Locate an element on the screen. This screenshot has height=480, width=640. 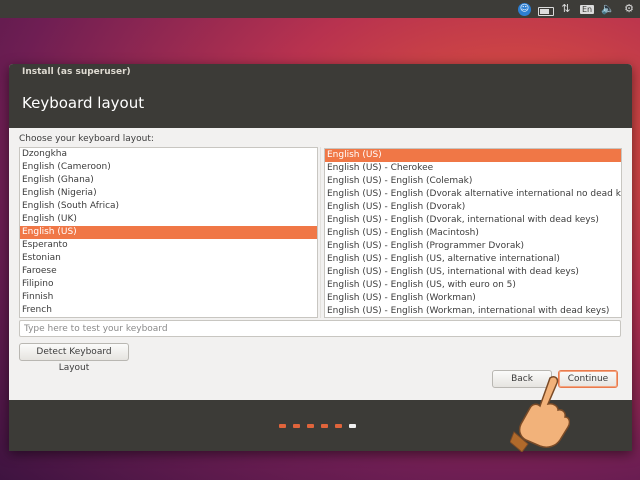
list-item: English (UK) is located at coordinates (168, 219).